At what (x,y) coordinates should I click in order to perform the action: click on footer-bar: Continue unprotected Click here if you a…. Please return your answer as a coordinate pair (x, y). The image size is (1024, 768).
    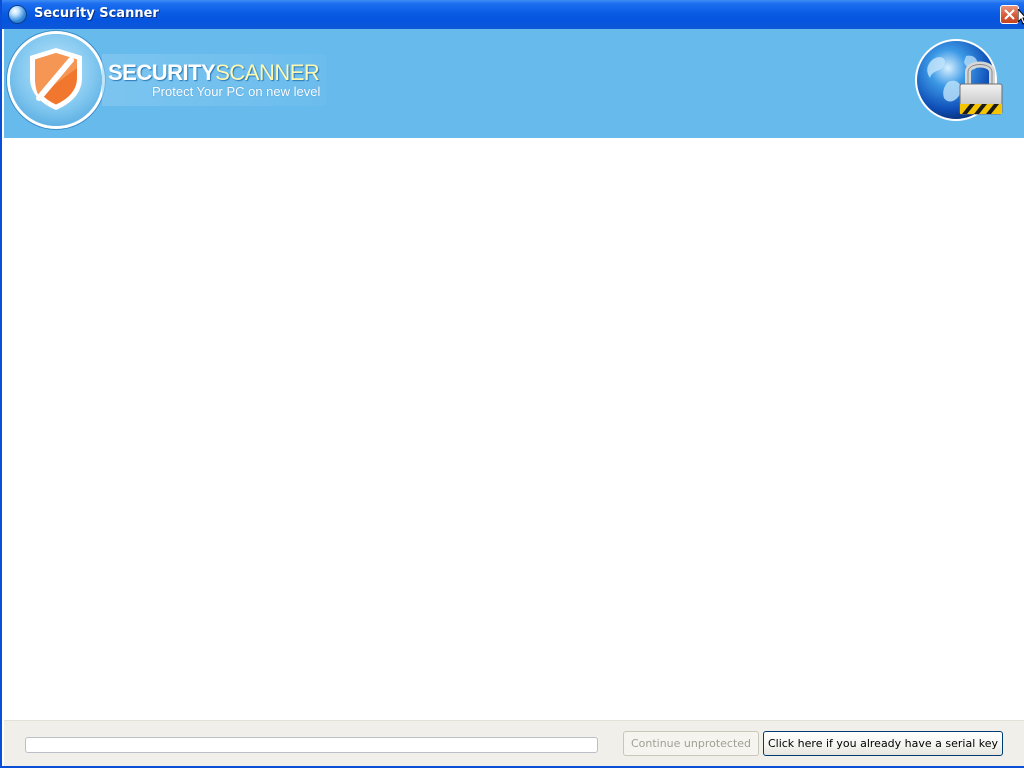
    Looking at the image, I should click on (514, 743).